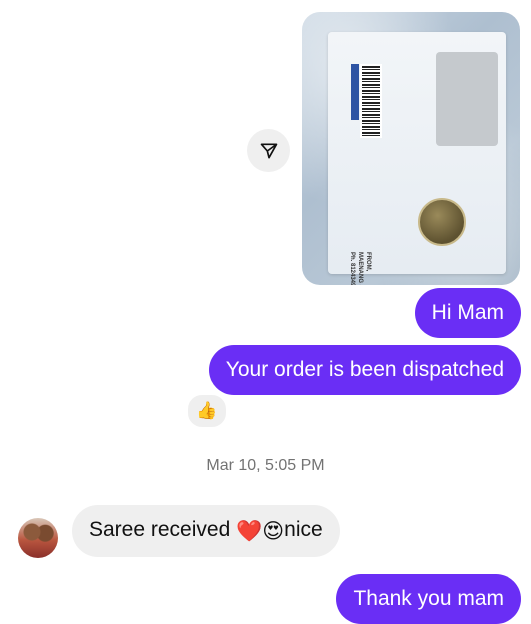  What do you see at coordinates (355, 92) in the screenshot?
I see `photo-barcode-tag` at bounding box center [355, 92].